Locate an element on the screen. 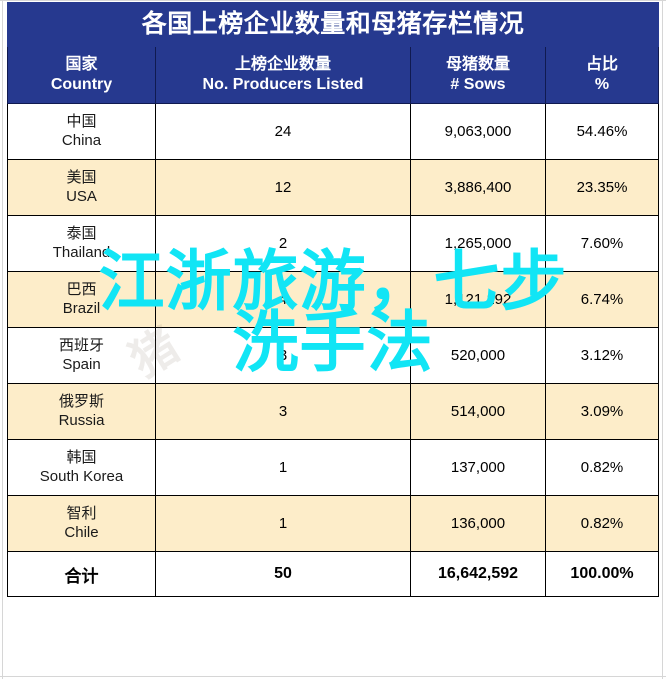  table-row: 西班牙 Spain 3 520,000 3.12% is located at coordinates (333, 355).